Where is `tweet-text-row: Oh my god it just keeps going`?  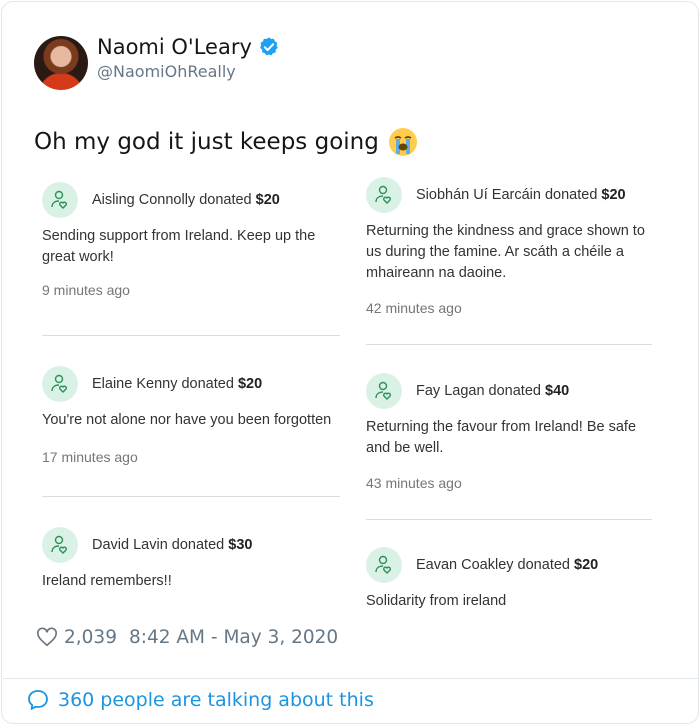
tweet-text-row: Oh my god it just keeps going is located at coordinates (226, 142).